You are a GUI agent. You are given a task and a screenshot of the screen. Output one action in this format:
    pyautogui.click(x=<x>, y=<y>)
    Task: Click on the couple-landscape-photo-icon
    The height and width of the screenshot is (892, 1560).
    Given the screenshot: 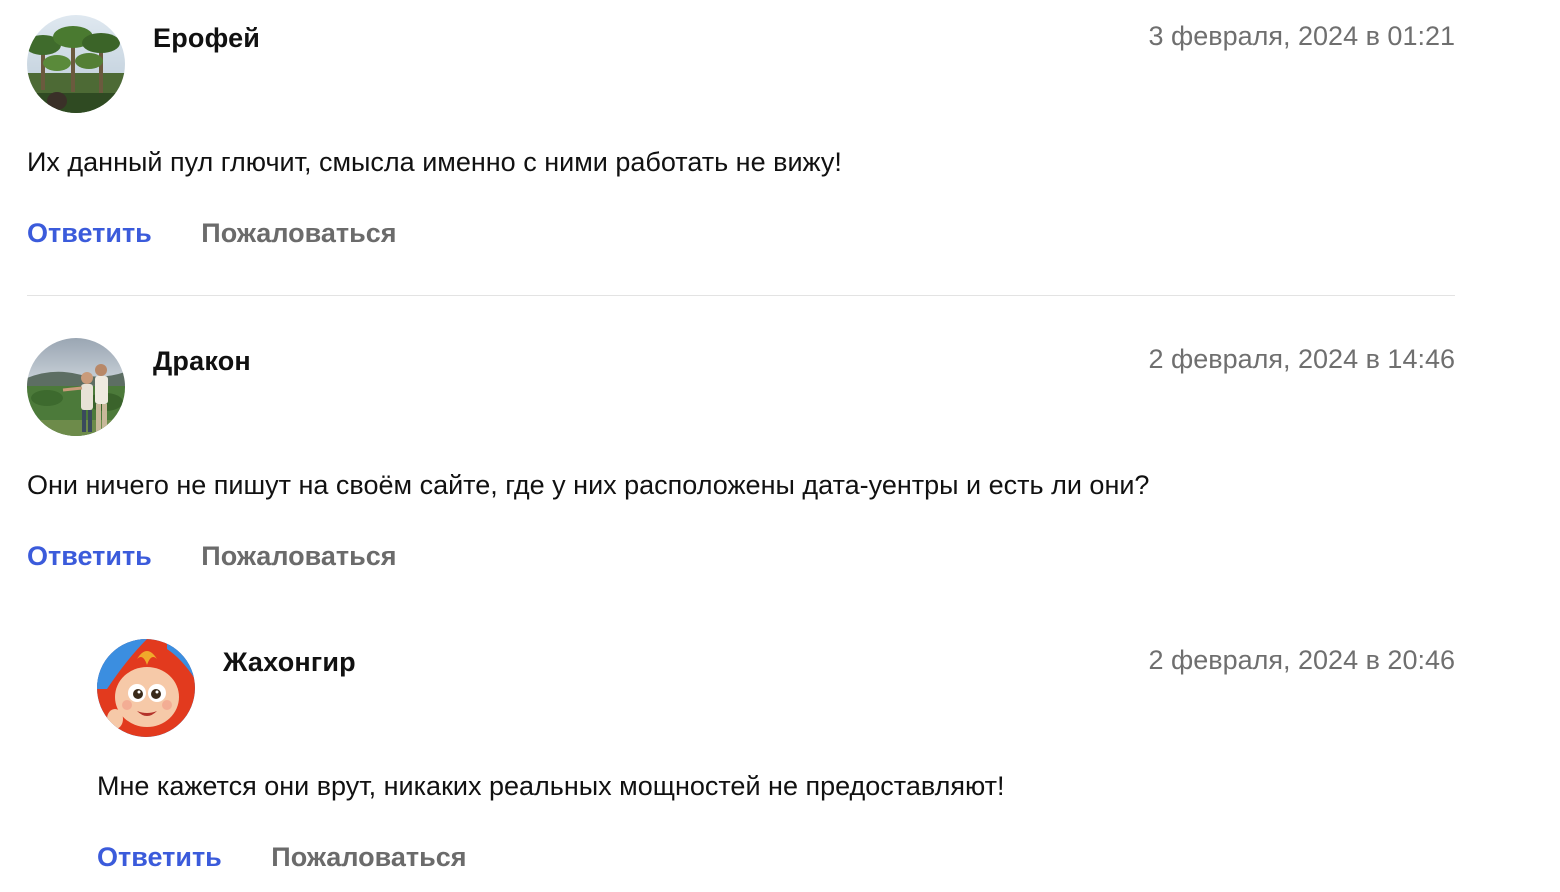 What is the action you would take?
    pyautogui.click(x=76, y=387)
    